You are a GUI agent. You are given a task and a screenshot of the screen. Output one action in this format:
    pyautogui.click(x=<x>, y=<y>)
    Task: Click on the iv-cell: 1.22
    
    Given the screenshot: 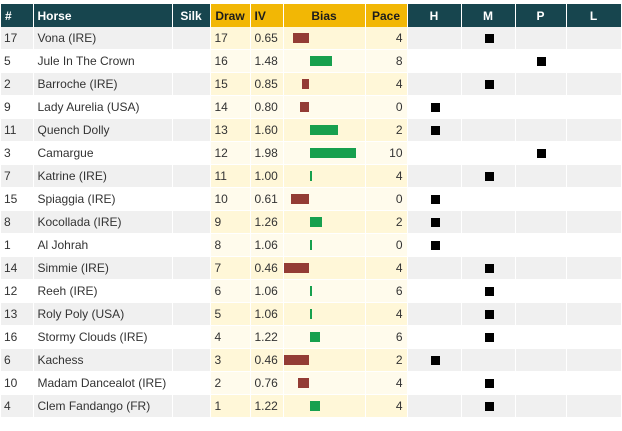 What is the action you would take?
    pyautogui.click(x=267, y=406)
    